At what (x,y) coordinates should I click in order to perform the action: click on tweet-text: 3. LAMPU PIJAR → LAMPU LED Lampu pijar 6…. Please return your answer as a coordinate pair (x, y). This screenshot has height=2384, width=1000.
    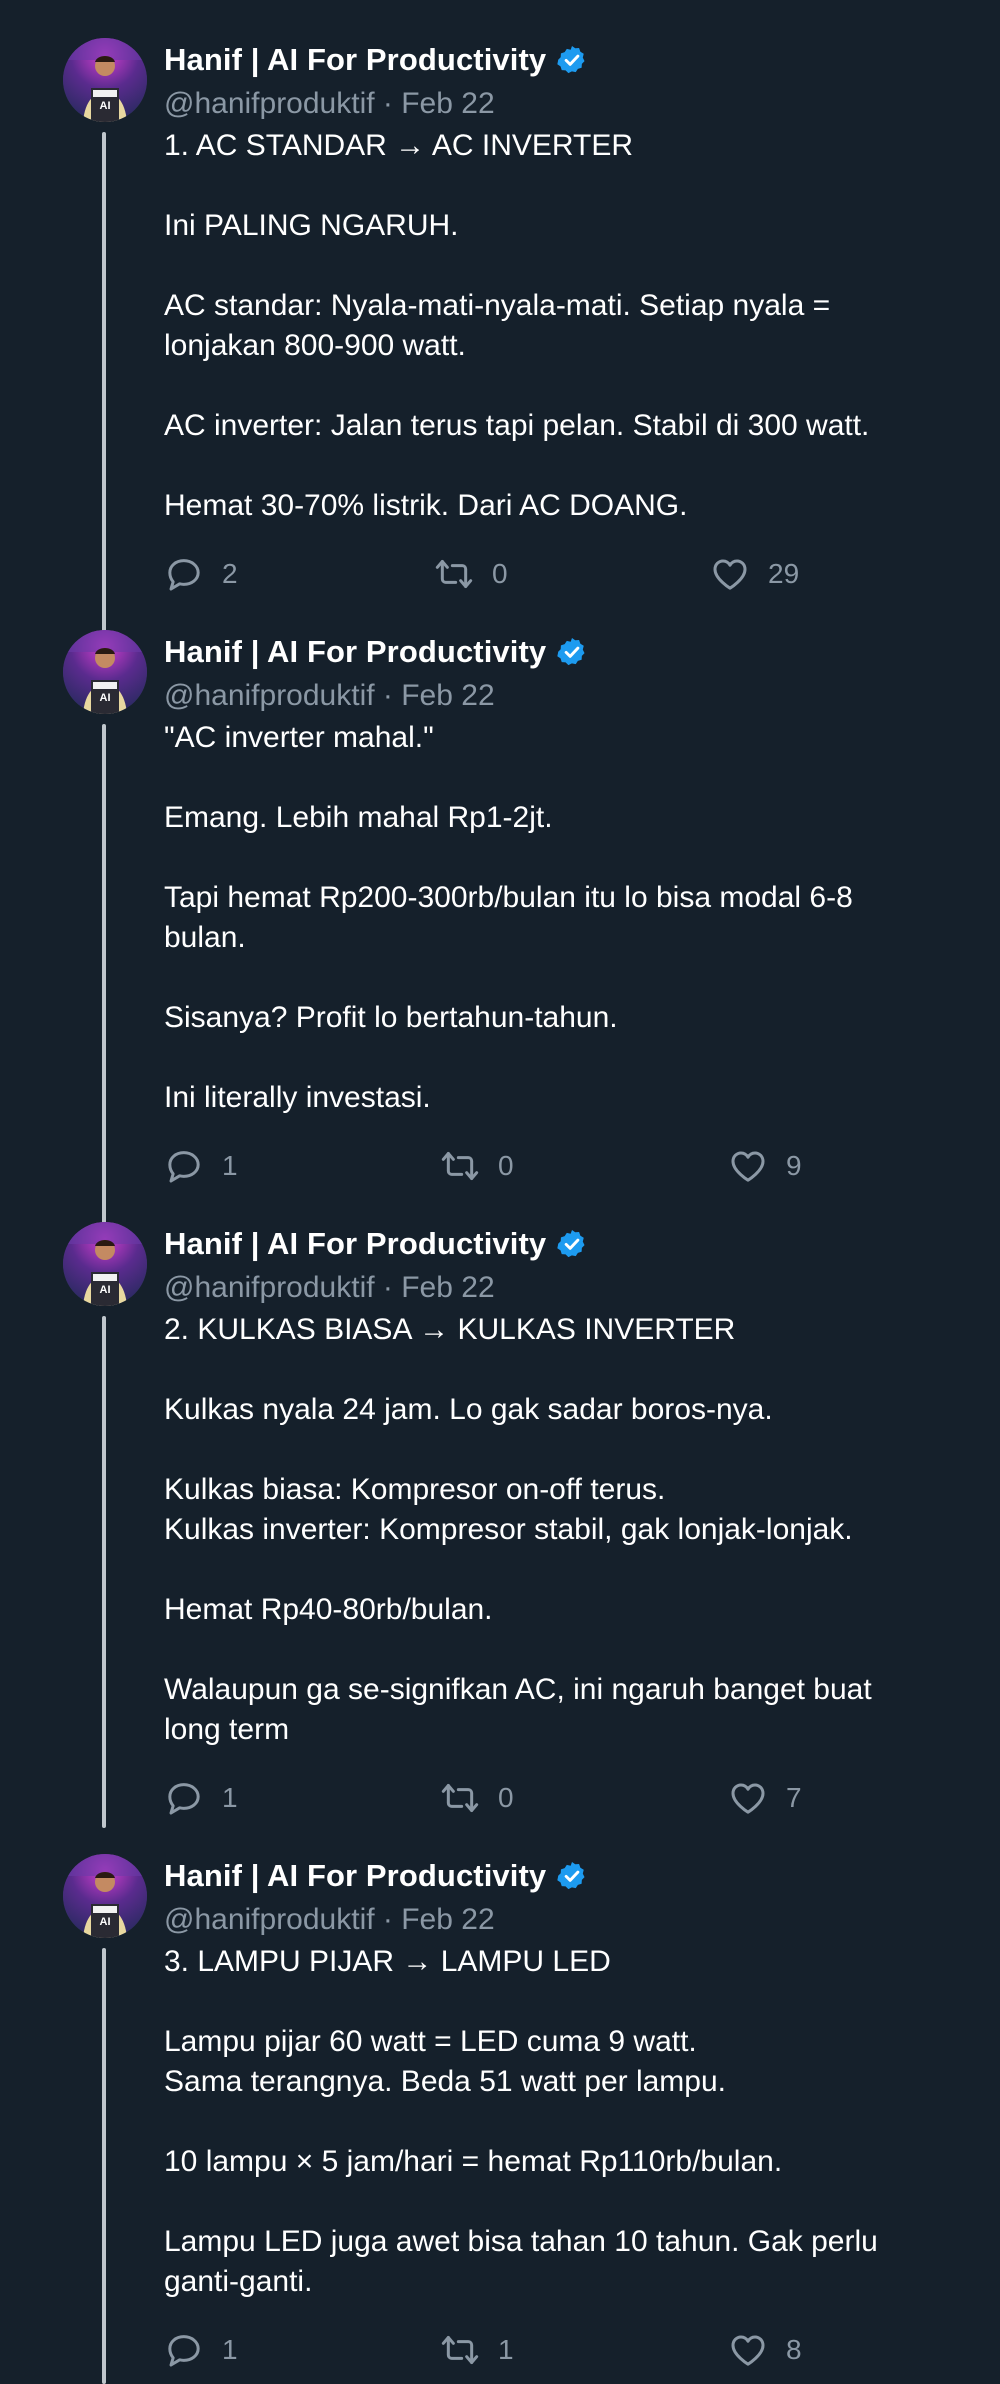
    Looking at the image, I should click on (521, 2121).